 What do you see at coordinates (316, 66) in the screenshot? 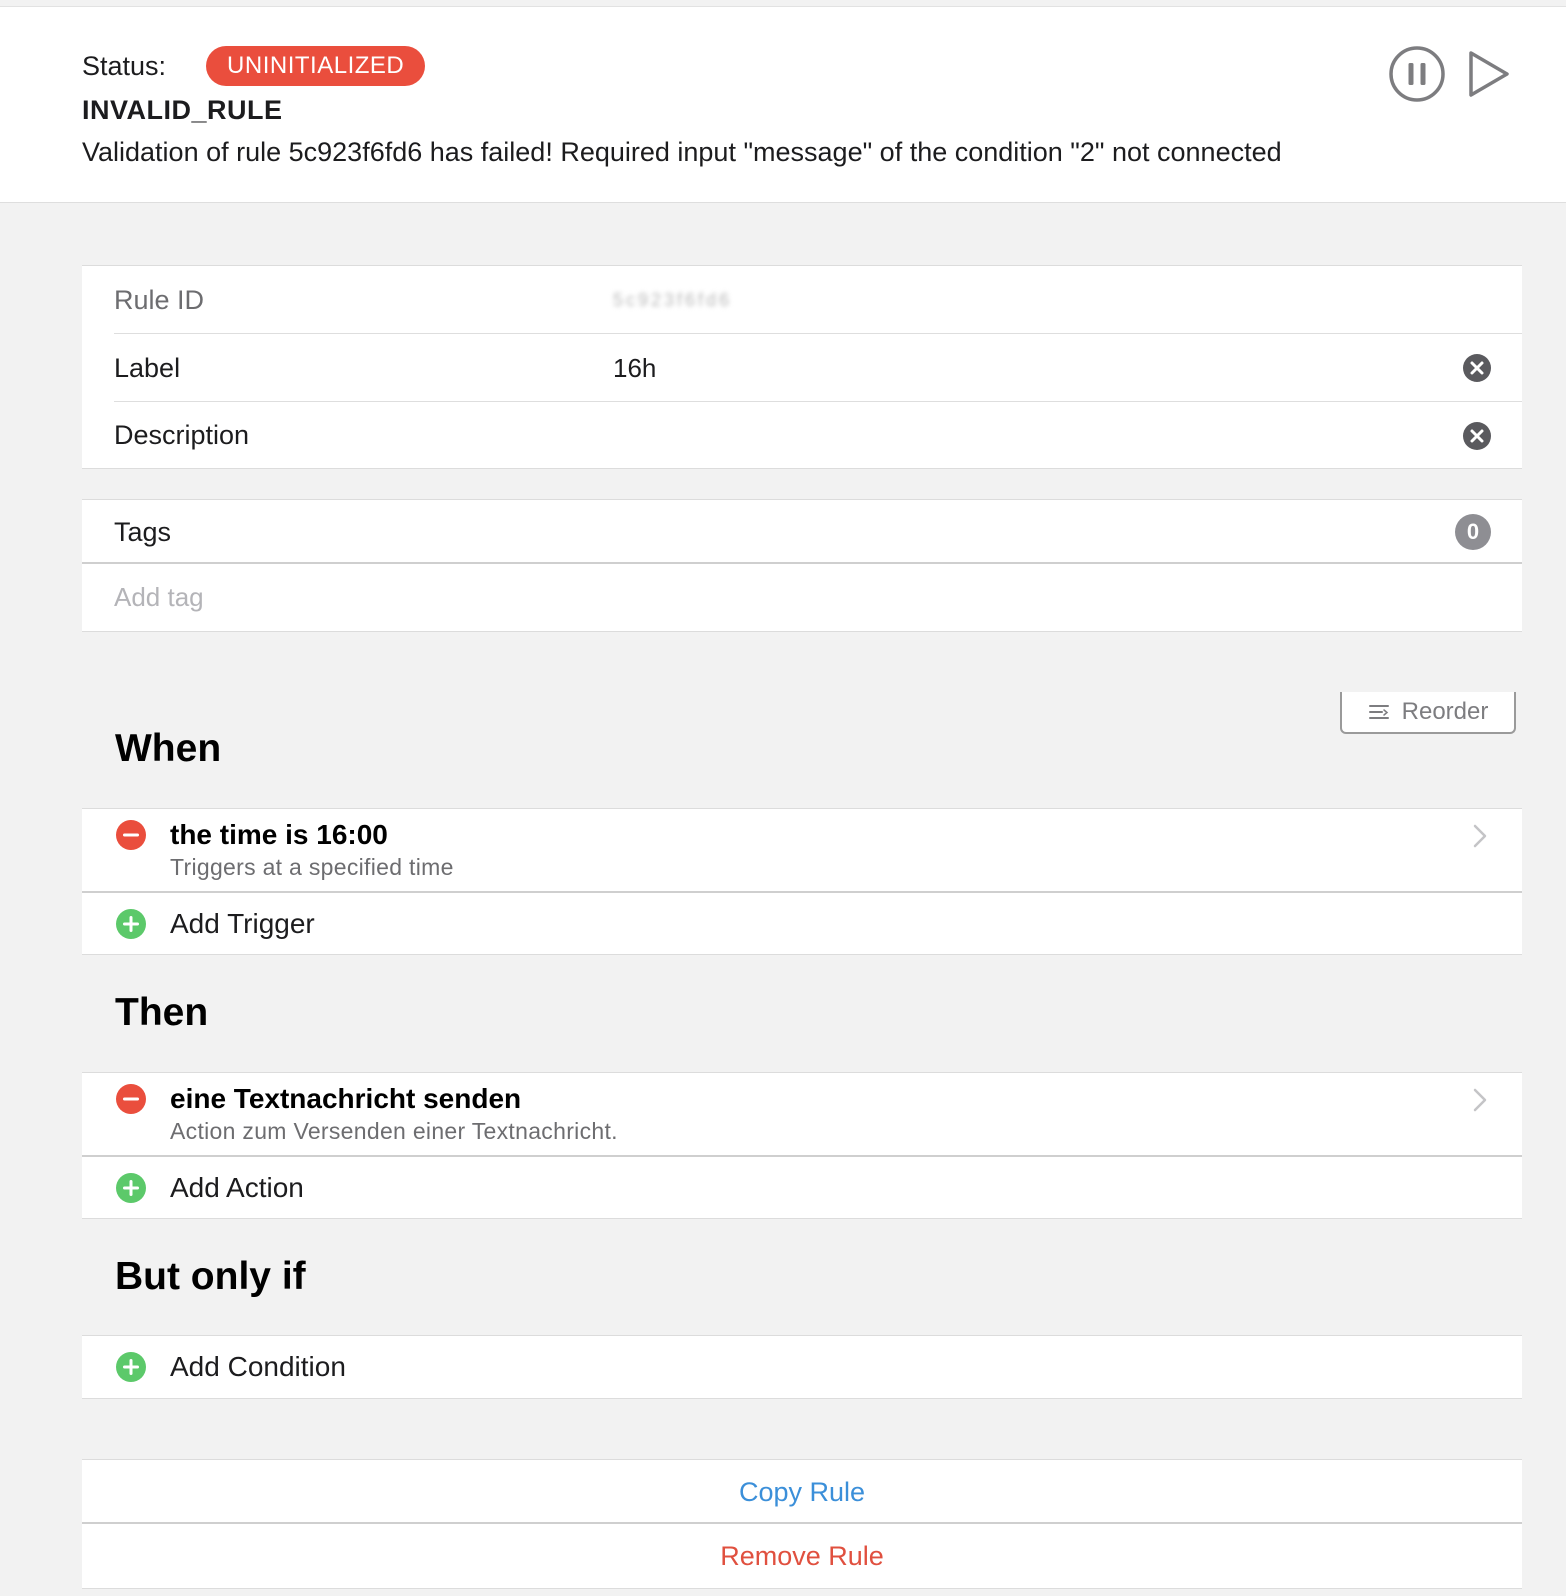
I see `status-badge: UNINITIALIZED` at bounding box center [316, 66].